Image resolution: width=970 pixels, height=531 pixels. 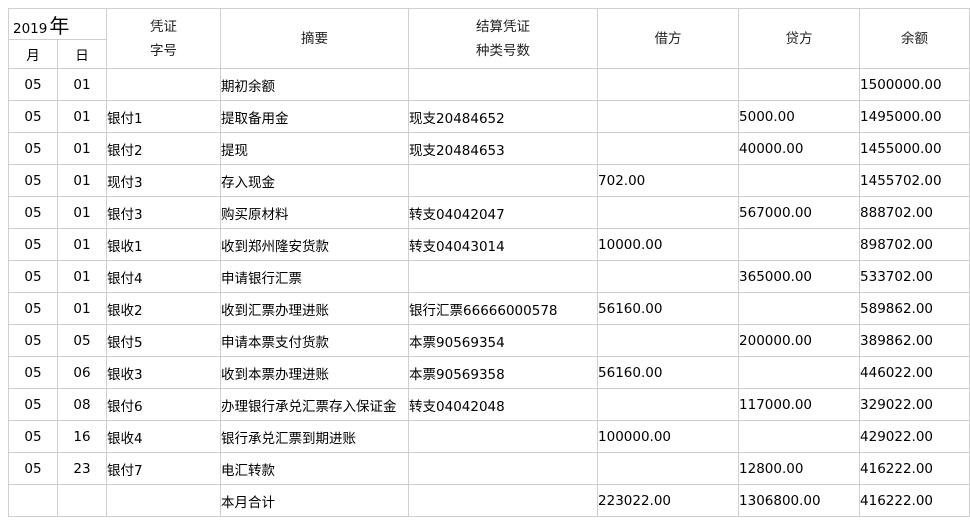 I want to click on balance-cell: 533702.00, so click(x=914, y=276).